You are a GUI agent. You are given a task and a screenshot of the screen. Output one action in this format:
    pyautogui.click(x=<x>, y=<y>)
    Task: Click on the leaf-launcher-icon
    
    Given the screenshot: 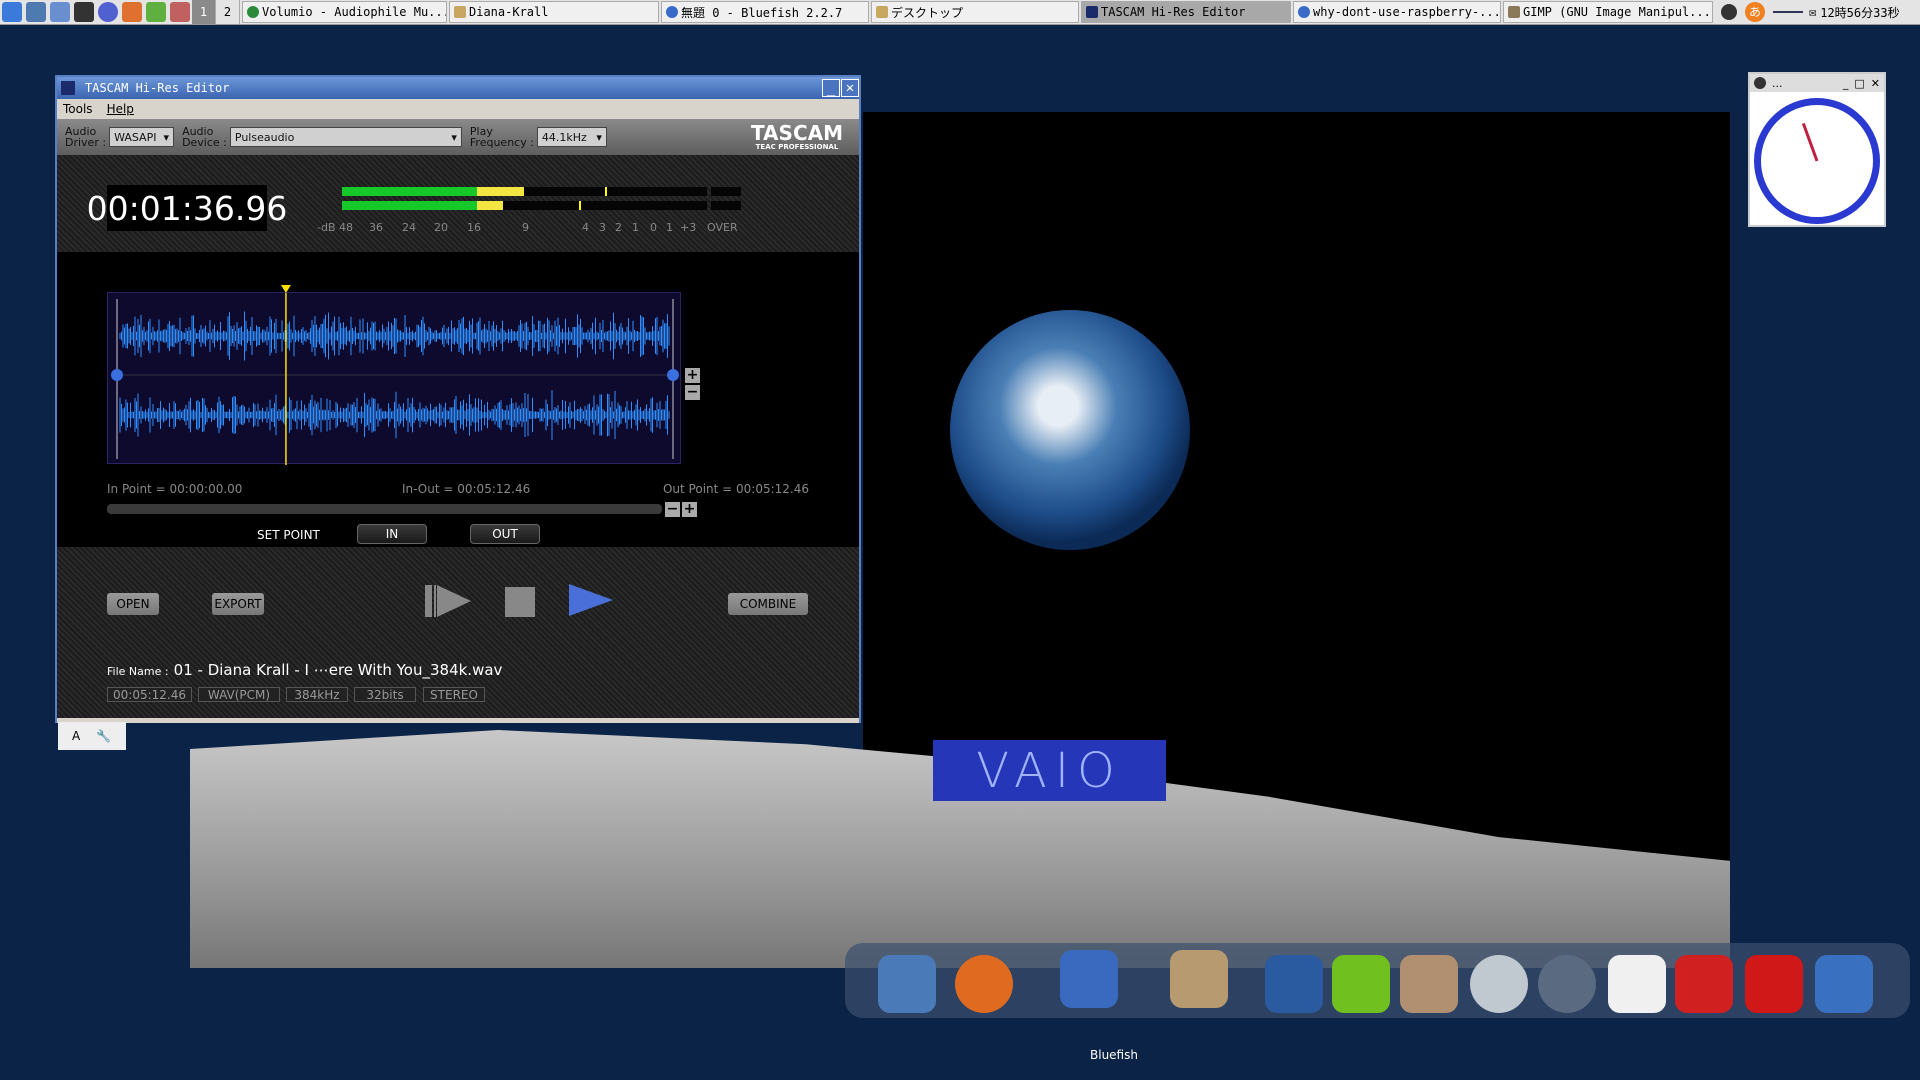 What is the action you would take?
    pyautogui.click(x=156, y=12)
    